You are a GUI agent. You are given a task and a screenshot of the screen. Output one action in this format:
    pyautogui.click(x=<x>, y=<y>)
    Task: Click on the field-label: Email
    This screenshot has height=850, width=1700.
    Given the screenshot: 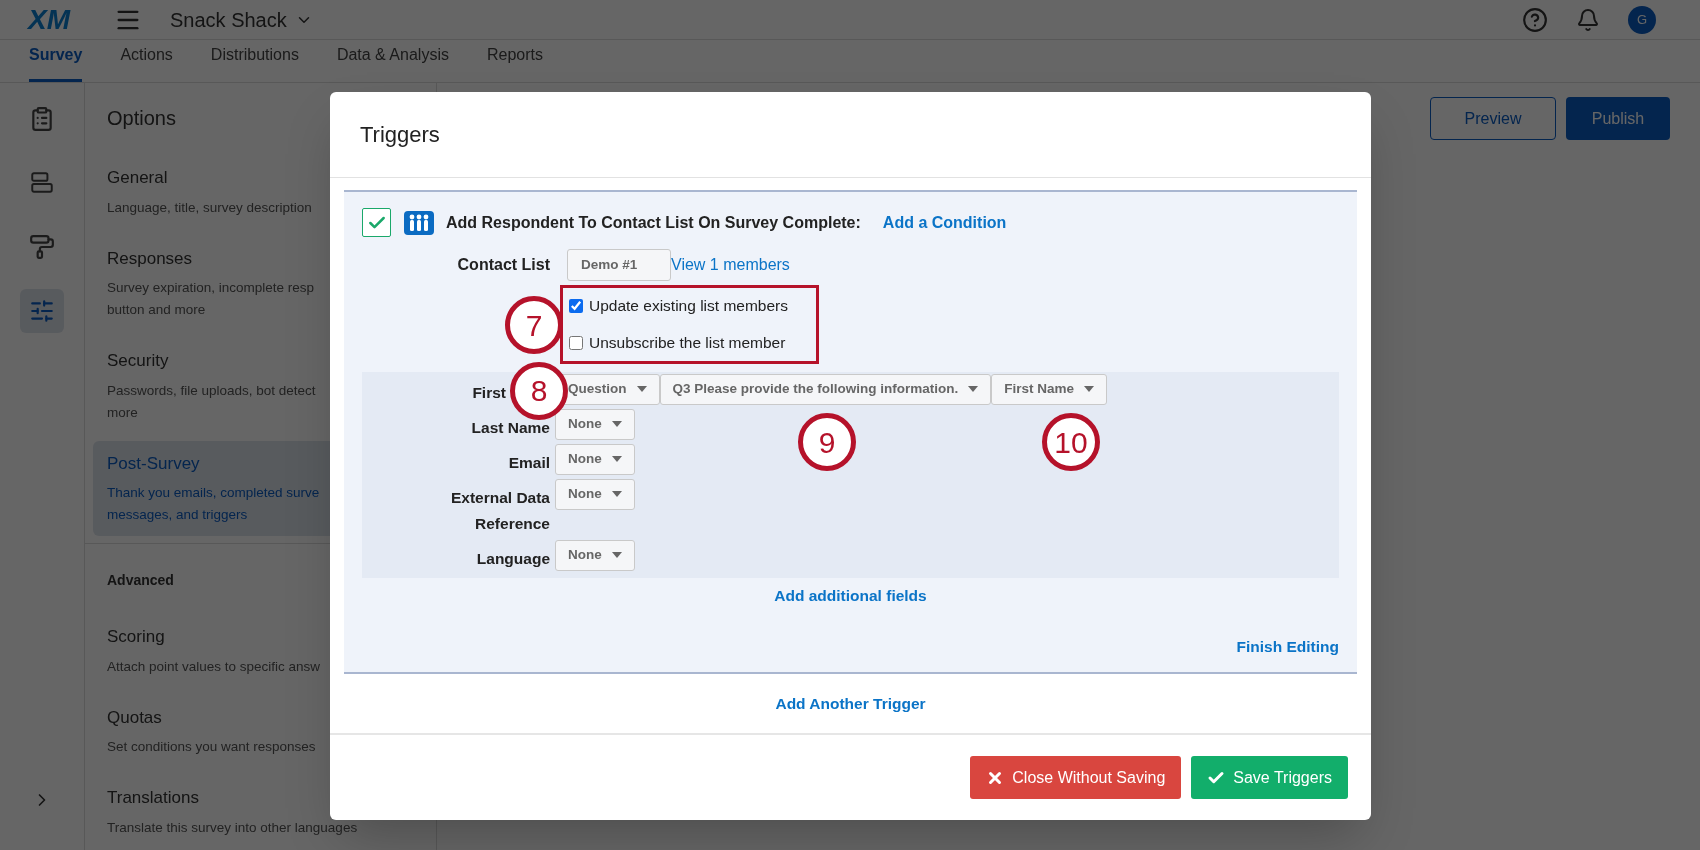 What is the action you would take?
    pyautogui.click(x=529, y=462)
    